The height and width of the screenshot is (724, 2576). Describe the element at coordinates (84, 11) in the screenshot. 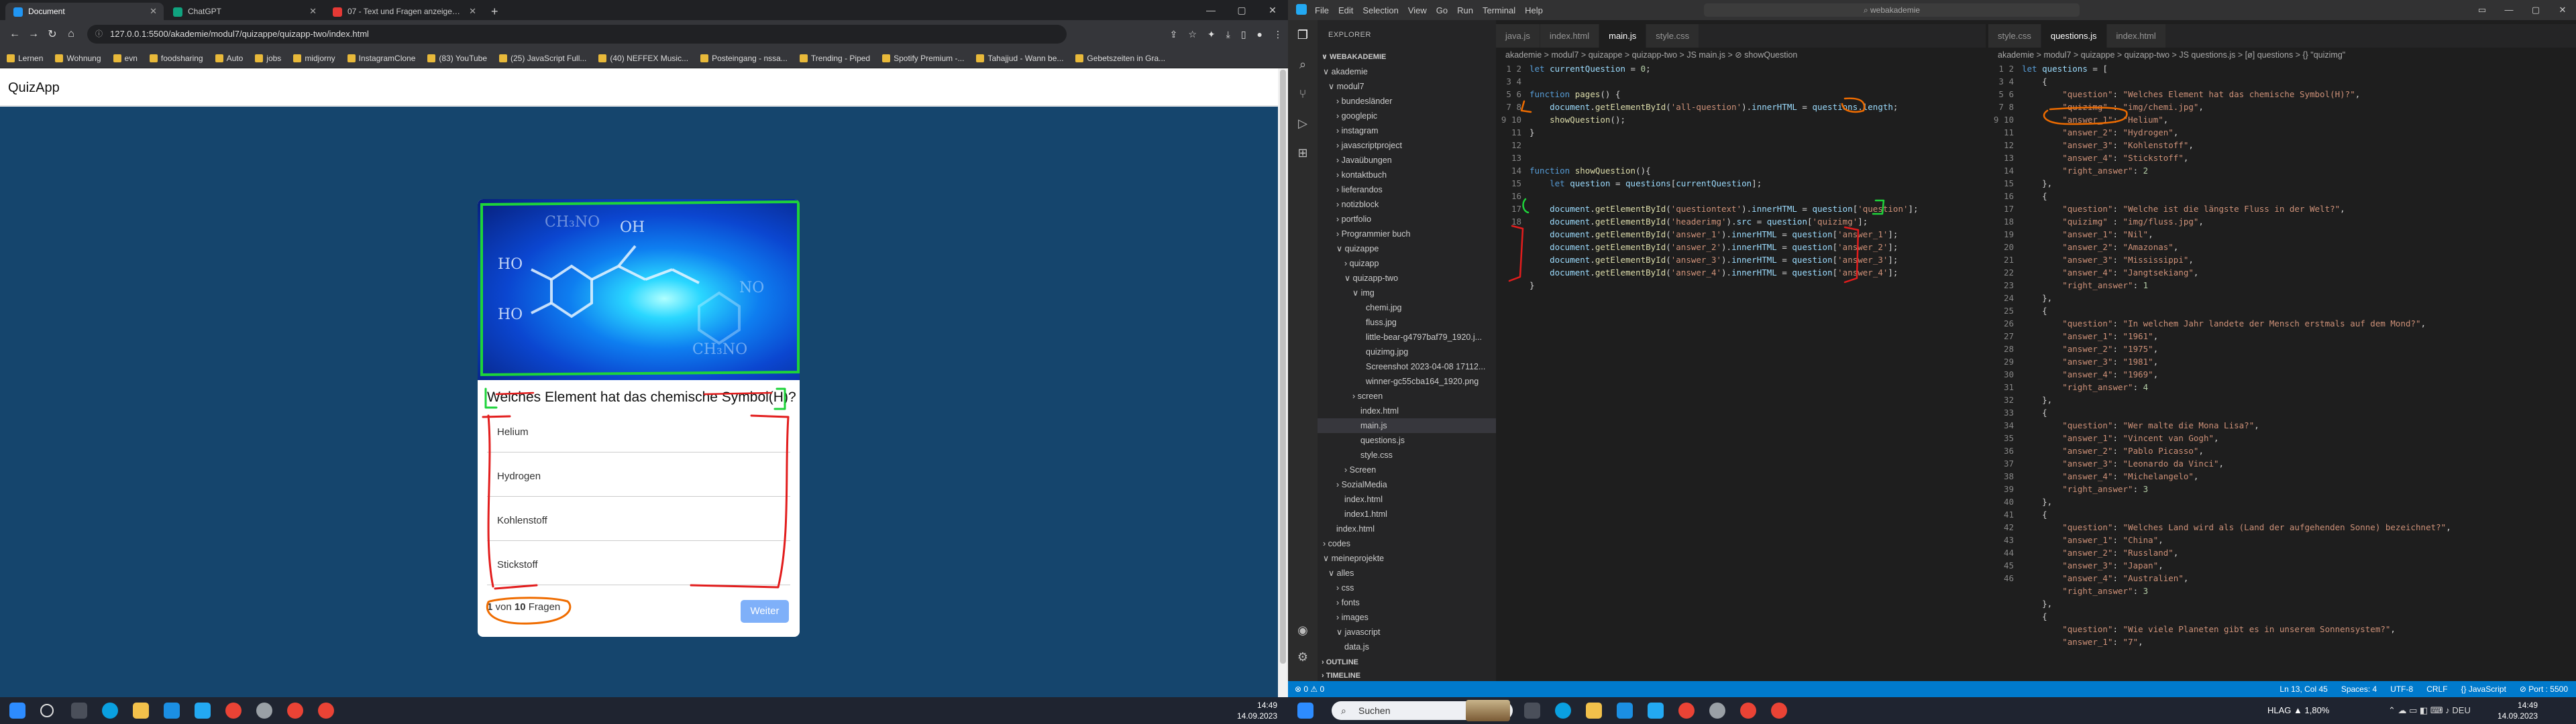

I see `browser-tab-document: Document ✕` at that location.